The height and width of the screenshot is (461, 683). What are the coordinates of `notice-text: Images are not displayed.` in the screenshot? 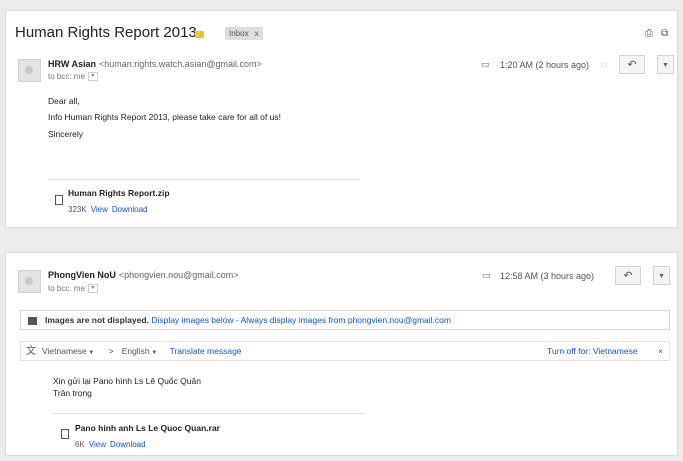 It's located at (97, 320).